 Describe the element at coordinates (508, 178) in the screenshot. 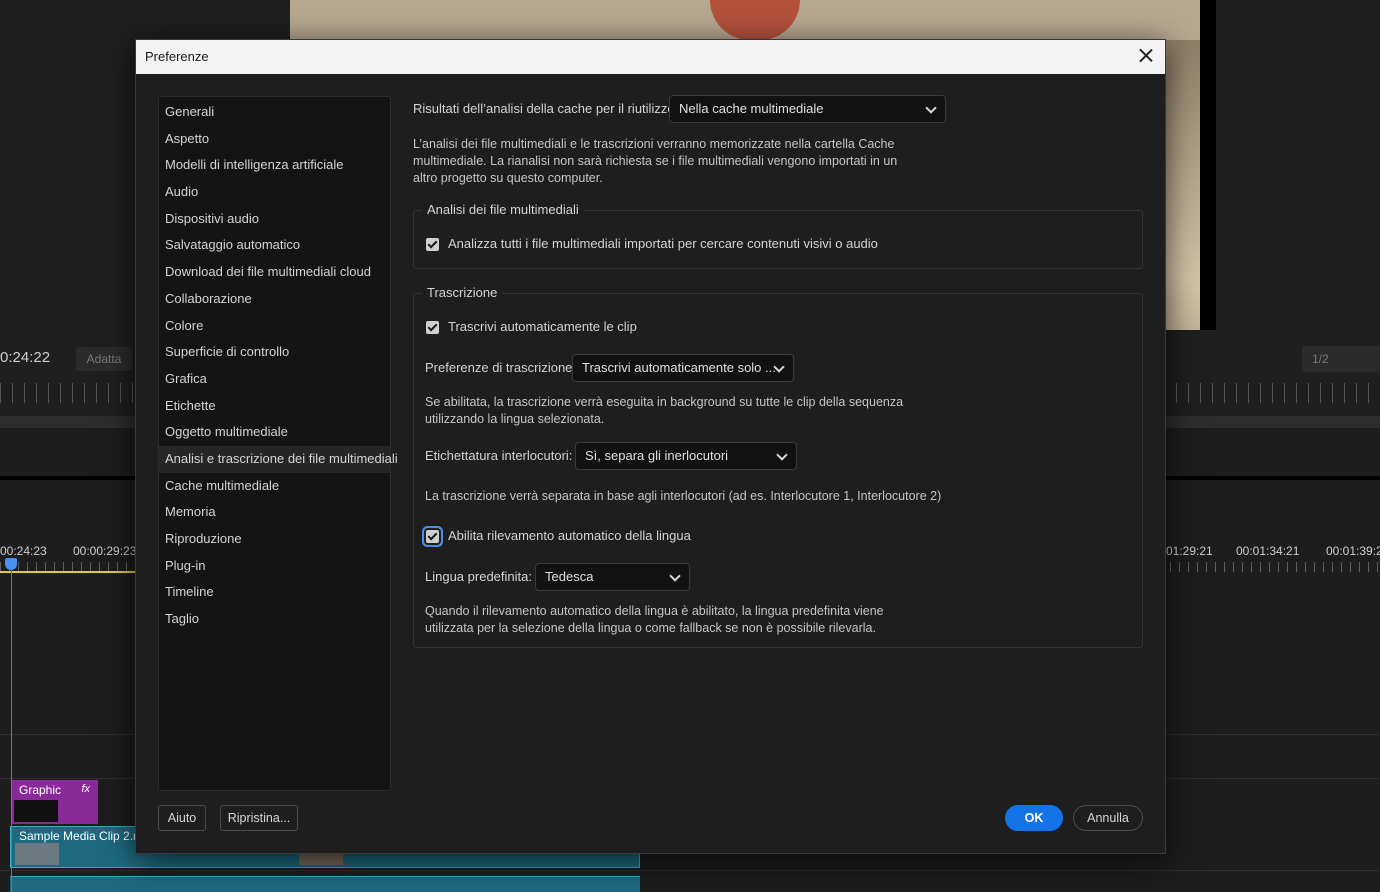

I see `cache-description-line: altro progetto su questo computer.` at that location.